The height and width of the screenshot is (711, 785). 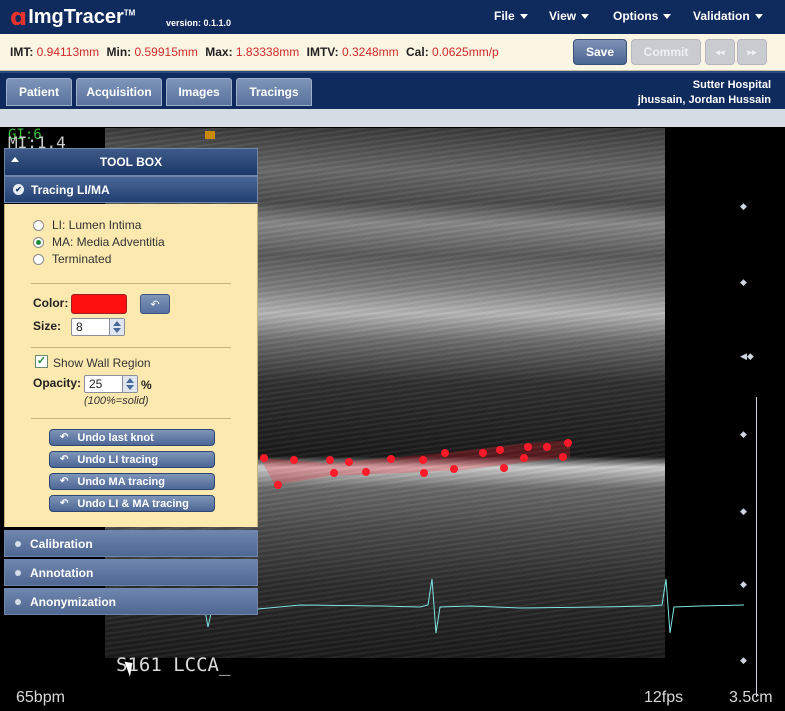 I want to click on show-wall-label: Show Wall Region, so click(x=102, y=363).